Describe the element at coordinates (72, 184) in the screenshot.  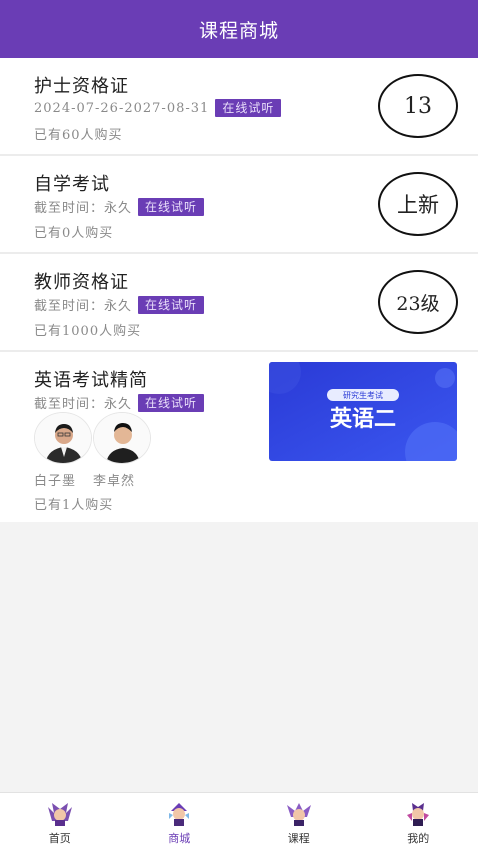
I see `course-title: 自学考试` at that location.